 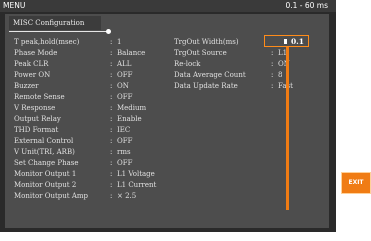 What do you see at coordinates (132, 108) in the screenshot?
I see `setting-value: Medium` at bounding box center [132, 108].